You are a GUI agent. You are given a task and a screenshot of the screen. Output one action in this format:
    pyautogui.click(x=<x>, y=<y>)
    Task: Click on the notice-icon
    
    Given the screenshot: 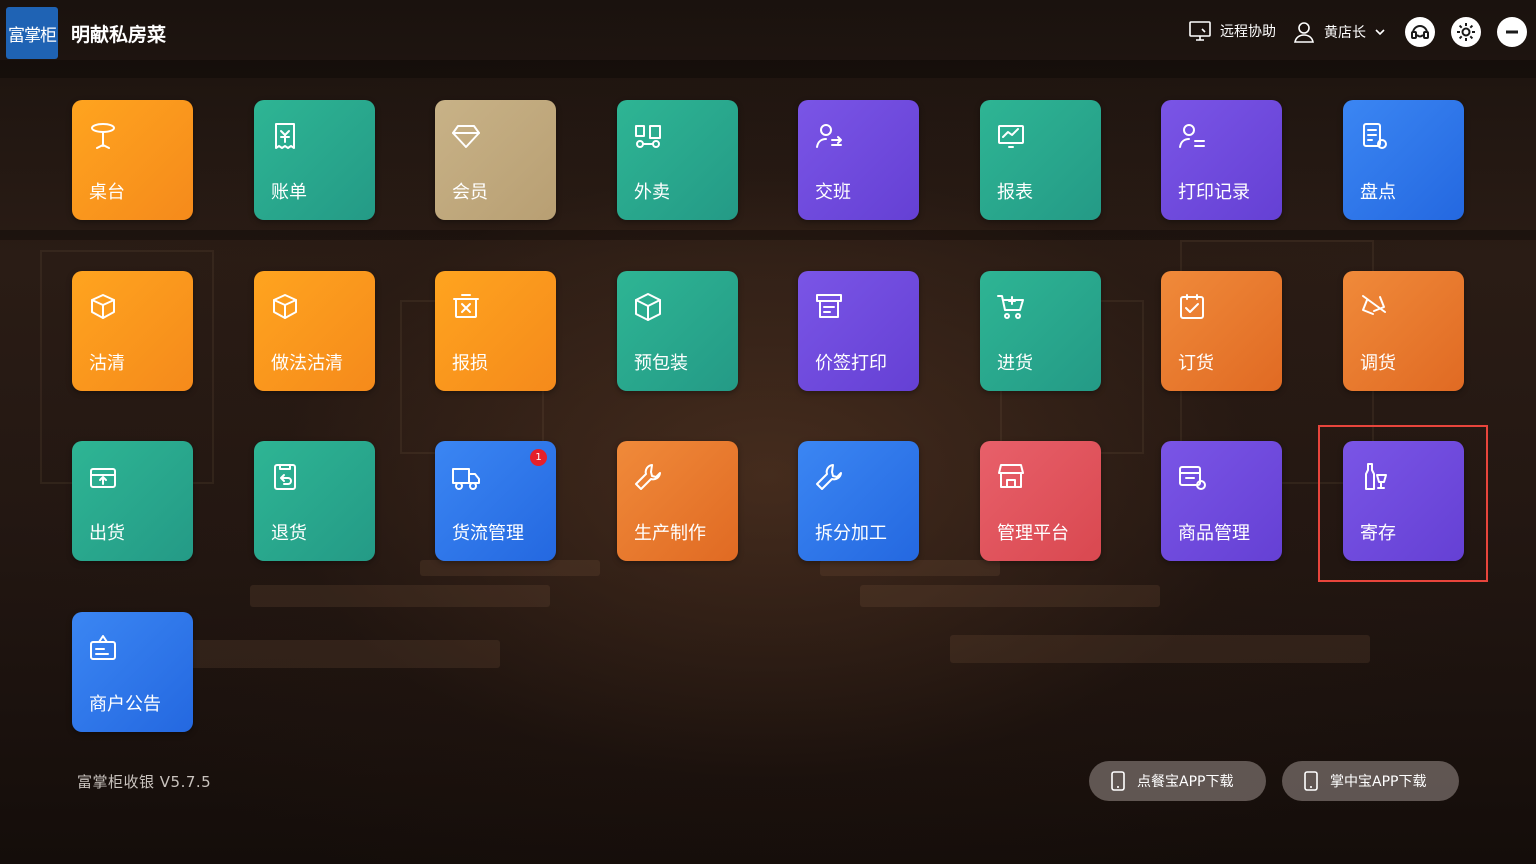 What is the action you would take?
    pyautogui.click(x=103, y=648)
    